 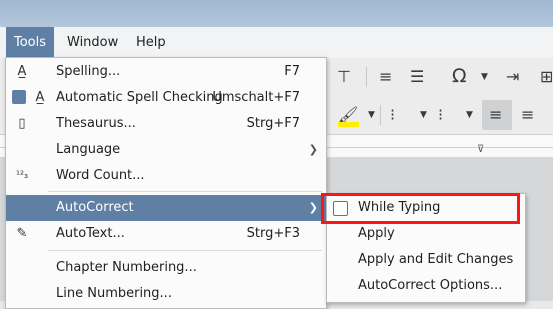 What do you see at coordinates (459, 76) in the screenshot?
I see `special-character-icon: Ω` at bounding box center [459, 76].